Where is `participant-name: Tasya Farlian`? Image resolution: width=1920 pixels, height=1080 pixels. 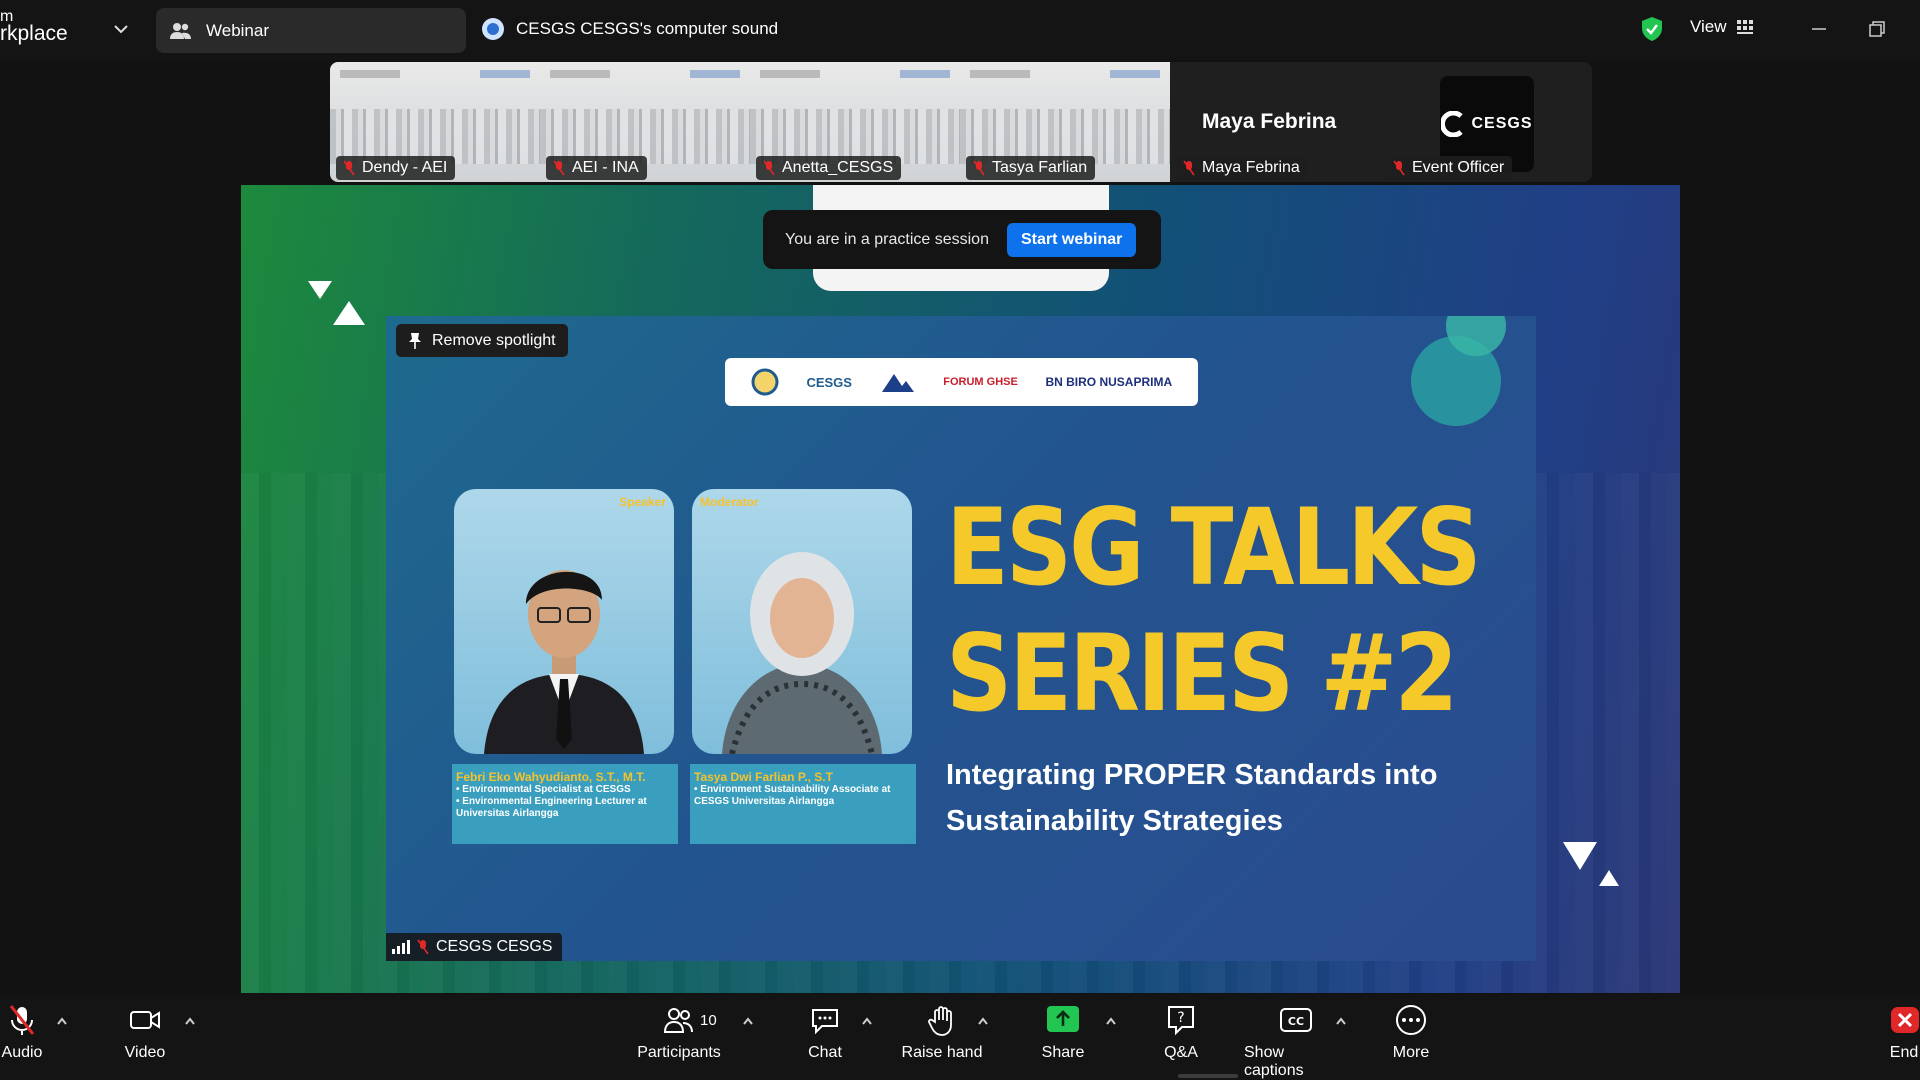
participant-name: Tasya Farlian is located at coordinates (1040, 167).